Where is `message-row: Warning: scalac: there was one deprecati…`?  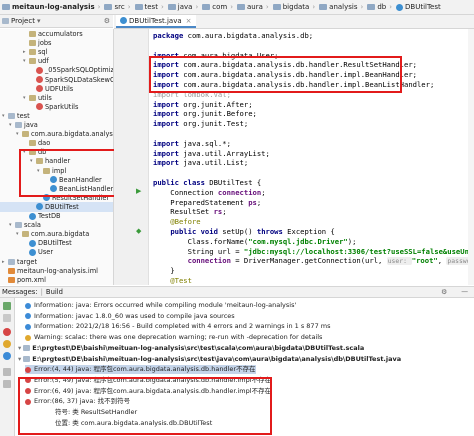 message-row: Warning: scalac: there was one deprecati… is located at coordinates (173, 337).